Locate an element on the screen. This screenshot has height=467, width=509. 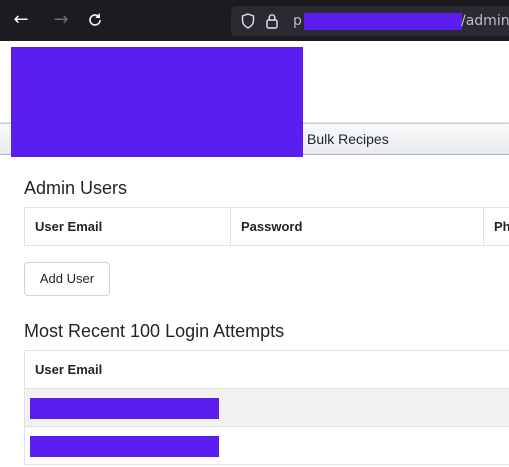
admin-users-heading: Admin Users is located at coordinates (76, 188).